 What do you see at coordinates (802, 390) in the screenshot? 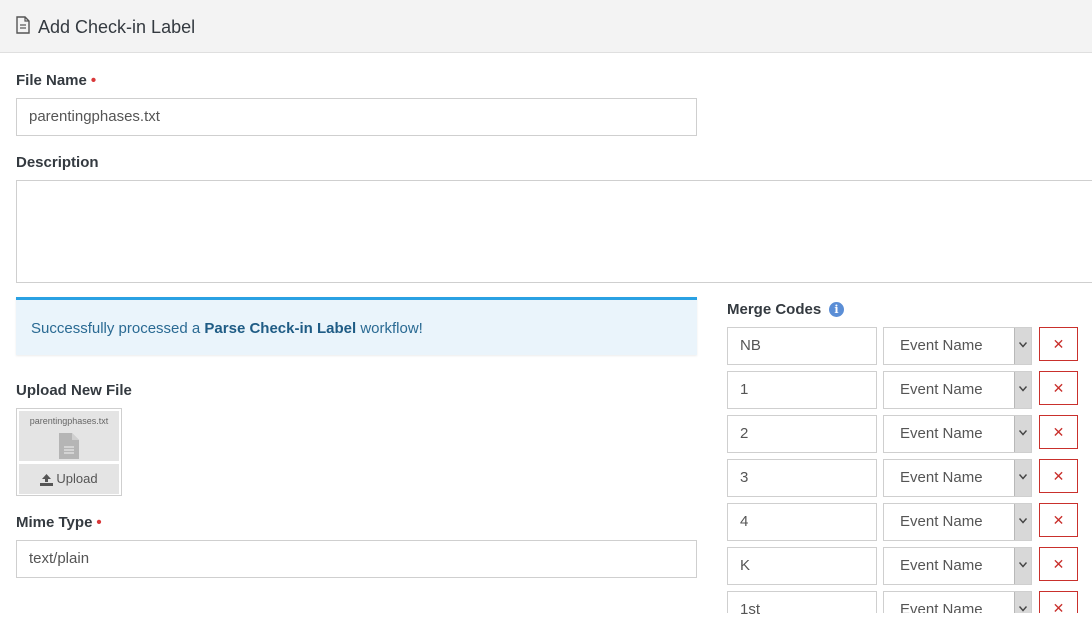
I see `merge-code-key-input: 1` at bounding box center [802, 390].